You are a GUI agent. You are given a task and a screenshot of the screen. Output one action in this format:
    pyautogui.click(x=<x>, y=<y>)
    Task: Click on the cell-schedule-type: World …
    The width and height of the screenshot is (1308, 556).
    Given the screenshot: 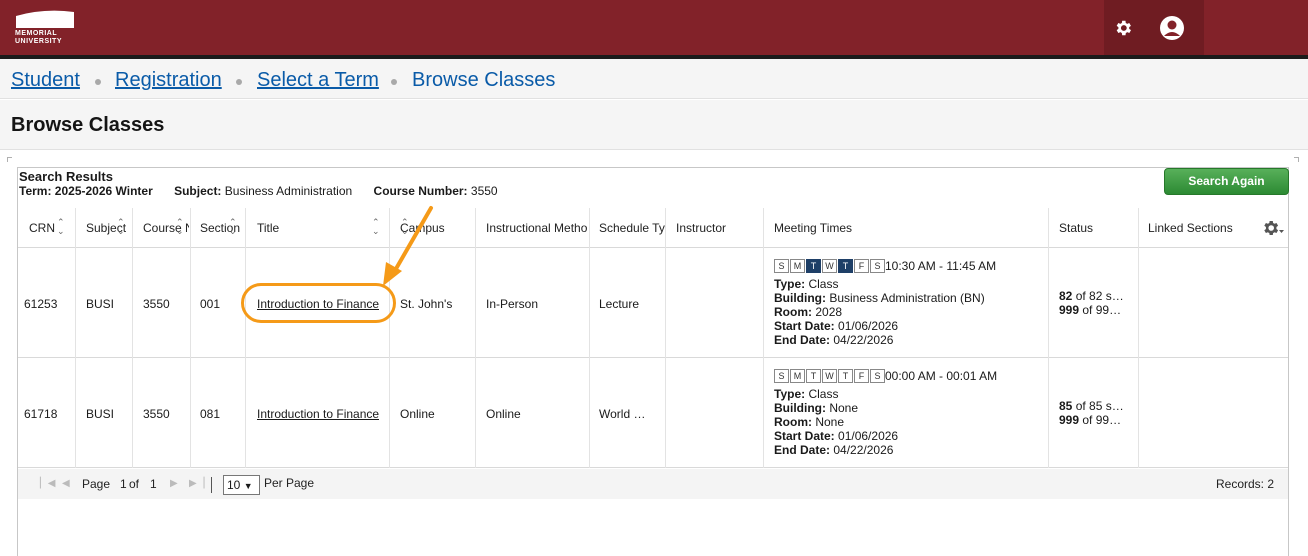 What is the action you would take?
    pyautogui.click(x=622, y=414)
    